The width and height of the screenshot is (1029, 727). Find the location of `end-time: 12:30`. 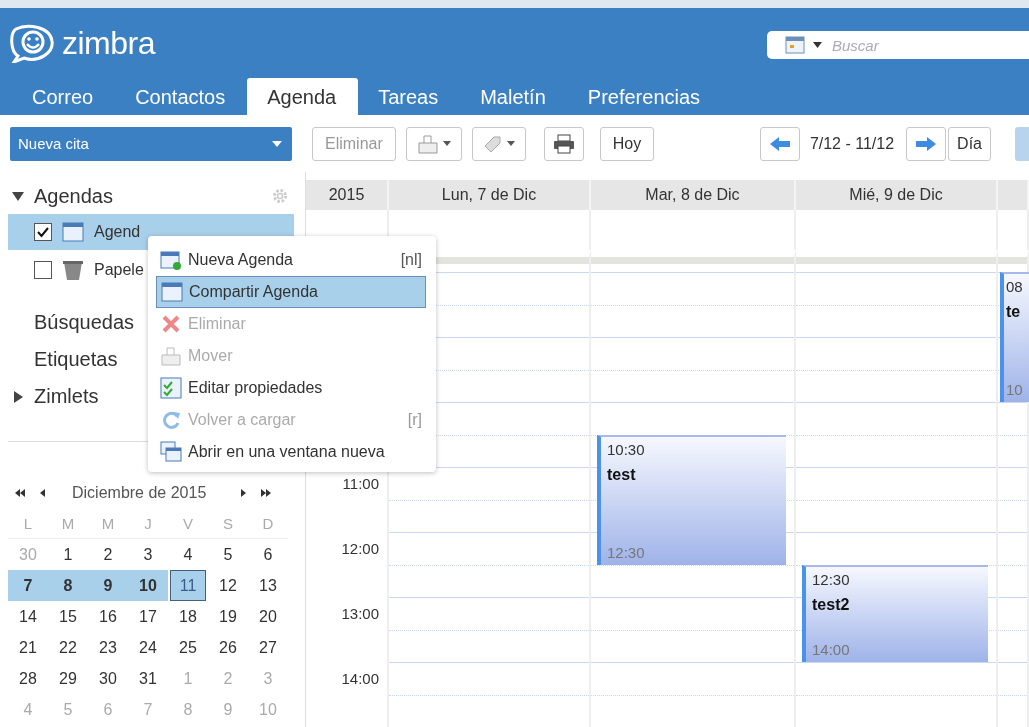

end-time: 12:30 is located at coordinates (626, 552).